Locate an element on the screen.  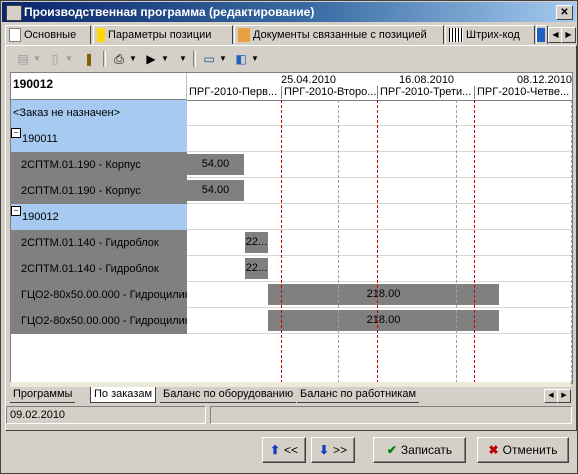
chart-icon: ◧ is located at coordinates (241, 59).